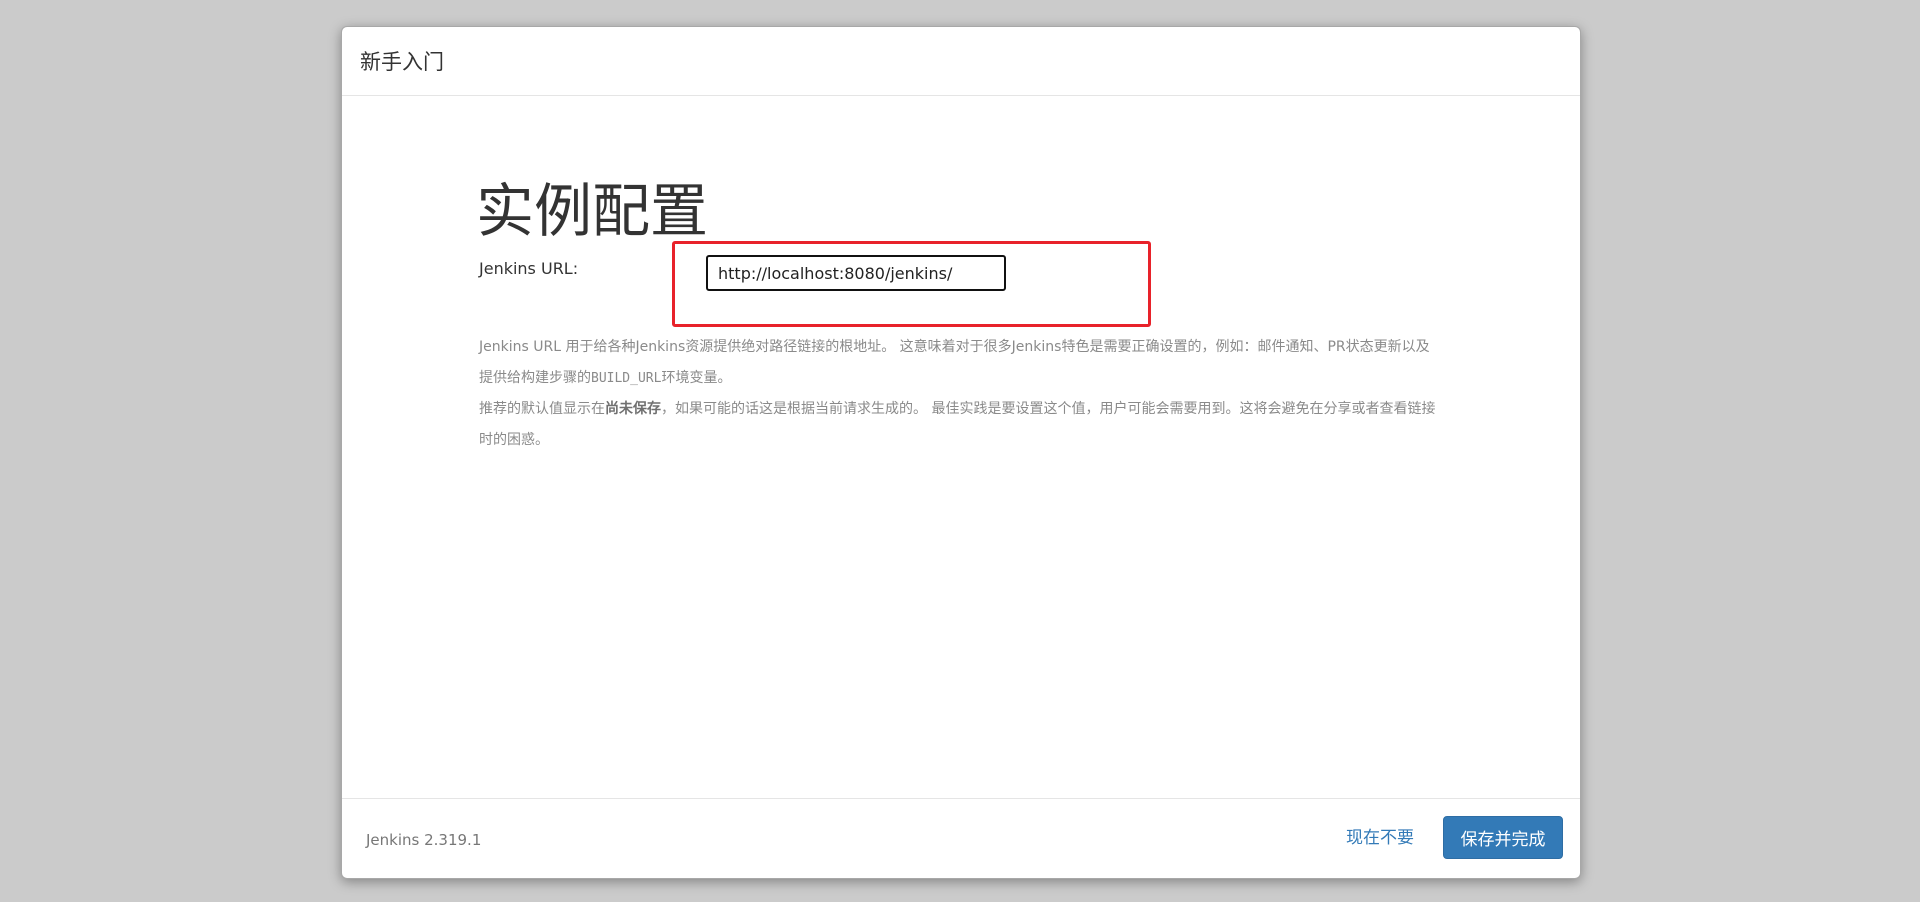 The height and width of the screenshot is (902, 1920). What do you see at coordinates (1380, 838) in the screenshot?
I see `skip-button: 现在不要` at bounding box center [1380, 838].